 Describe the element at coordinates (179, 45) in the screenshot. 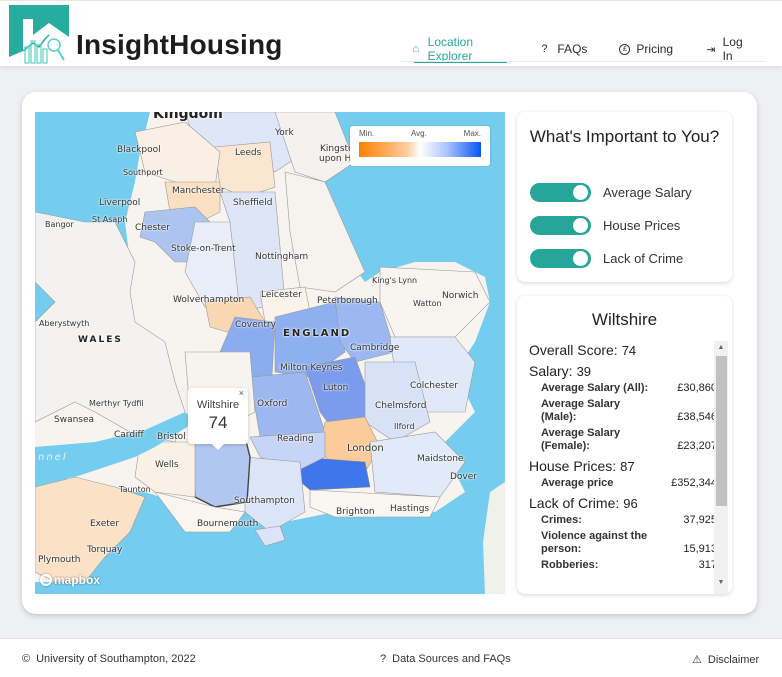

I see `brand-name: InsightHousing` at that location.